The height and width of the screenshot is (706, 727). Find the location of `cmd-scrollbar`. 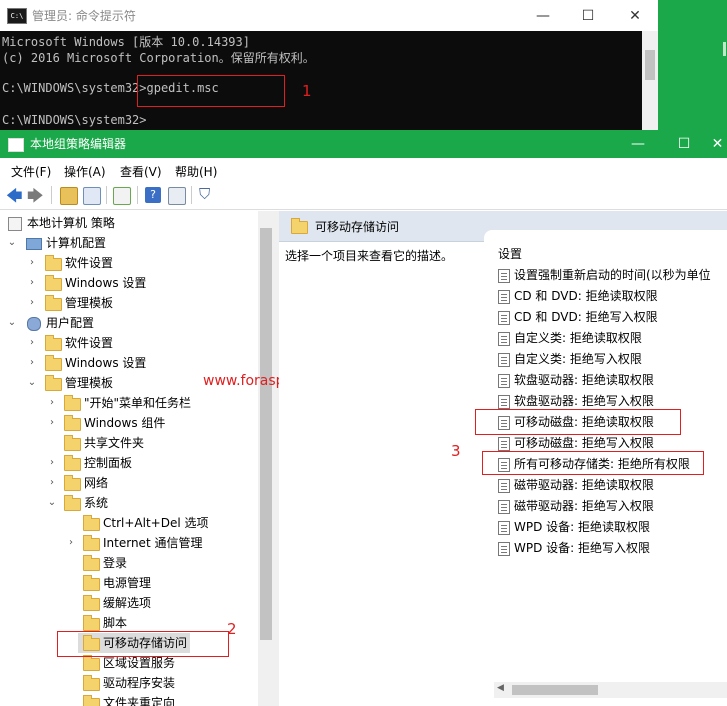

cmd-scrollbar is located at coordinates (650, 80).